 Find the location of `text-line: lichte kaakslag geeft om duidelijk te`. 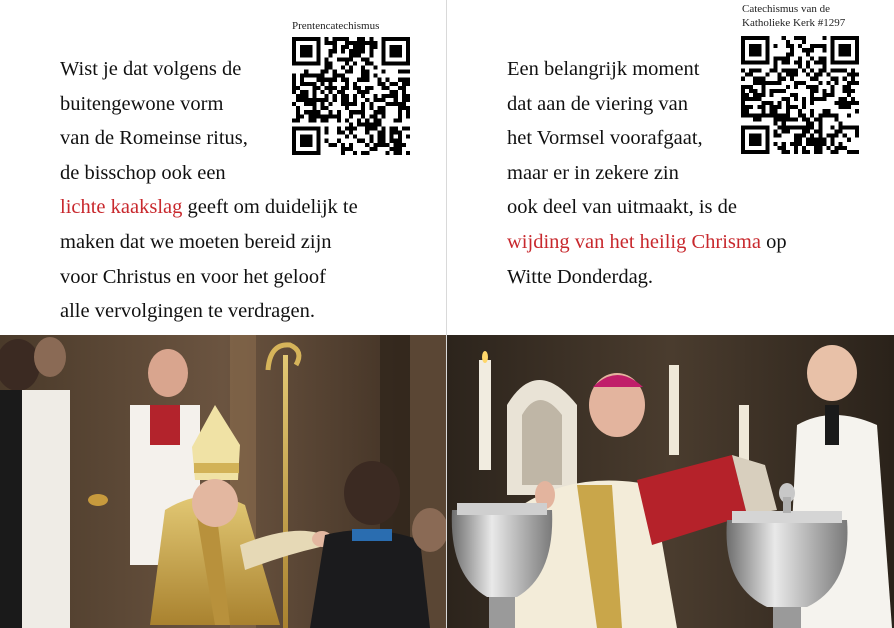

text-line: lichte kaakslag geeft om duidelijk te is located at coordinates (209, 207).